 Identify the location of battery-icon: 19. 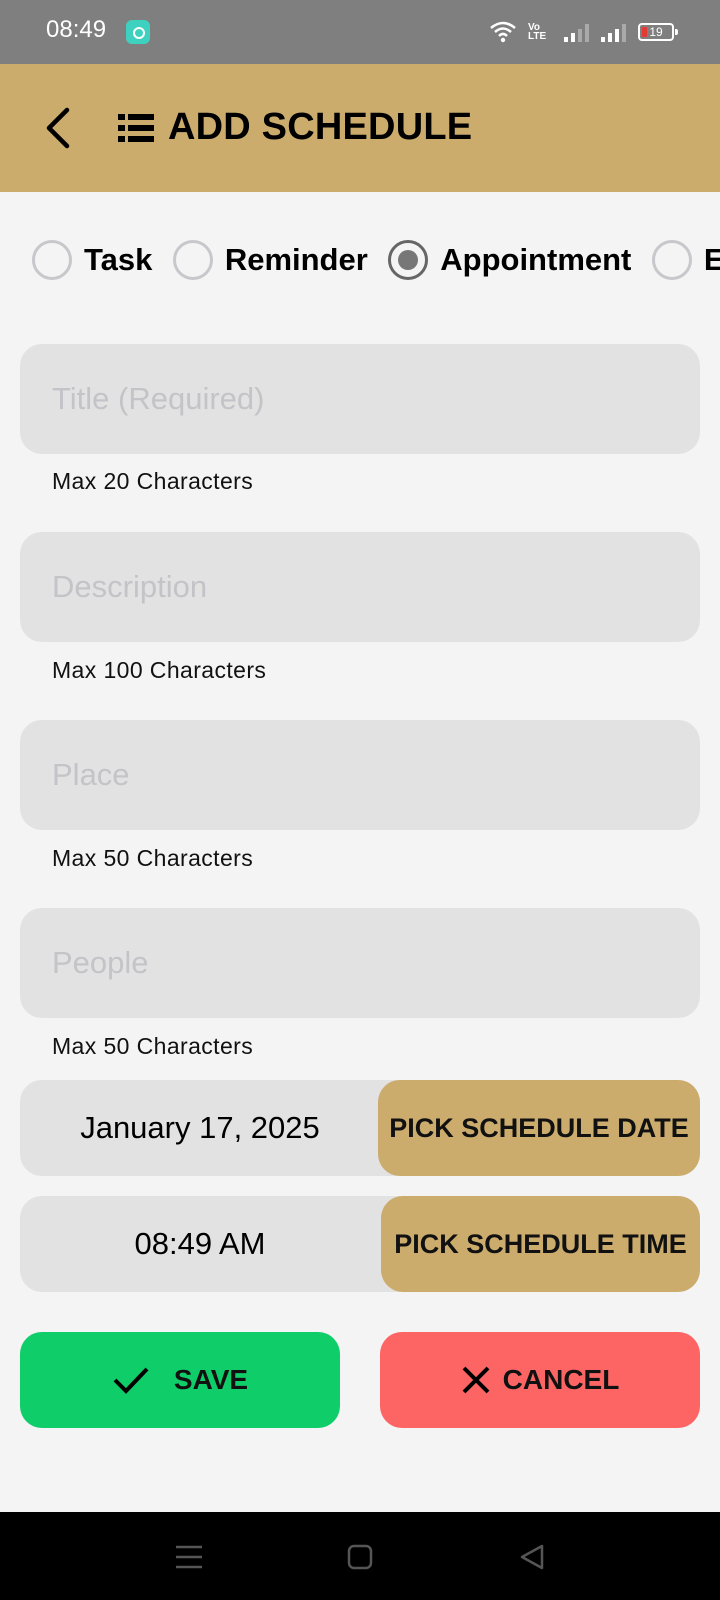
(658, 32).